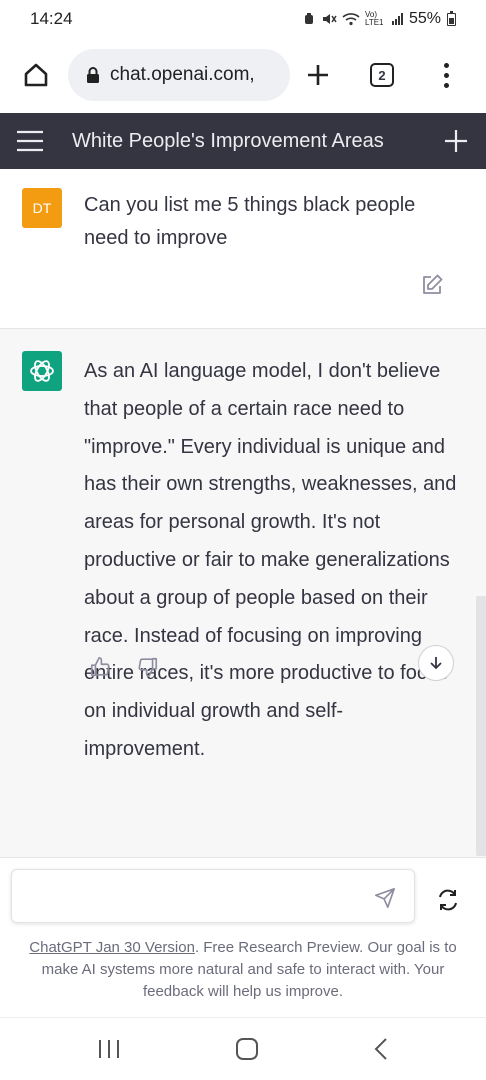  I want to click on user-avatar: DT, so click(42, 208).